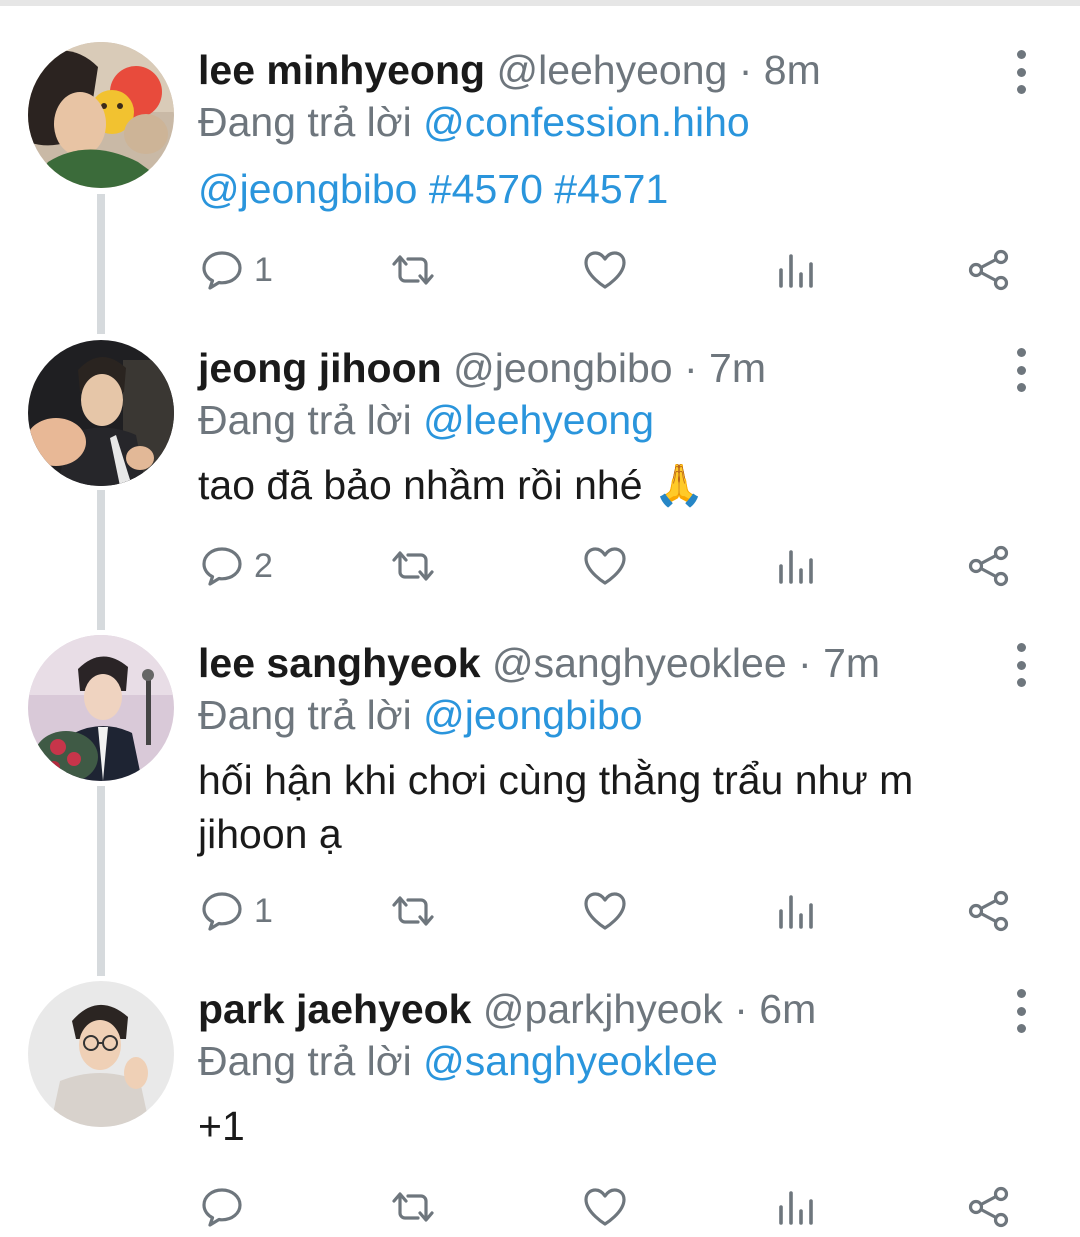 The height and width of the screenshot is (1237, 1080). I want to click on hashtag-links: #4570 #4571, so click(548, 189).